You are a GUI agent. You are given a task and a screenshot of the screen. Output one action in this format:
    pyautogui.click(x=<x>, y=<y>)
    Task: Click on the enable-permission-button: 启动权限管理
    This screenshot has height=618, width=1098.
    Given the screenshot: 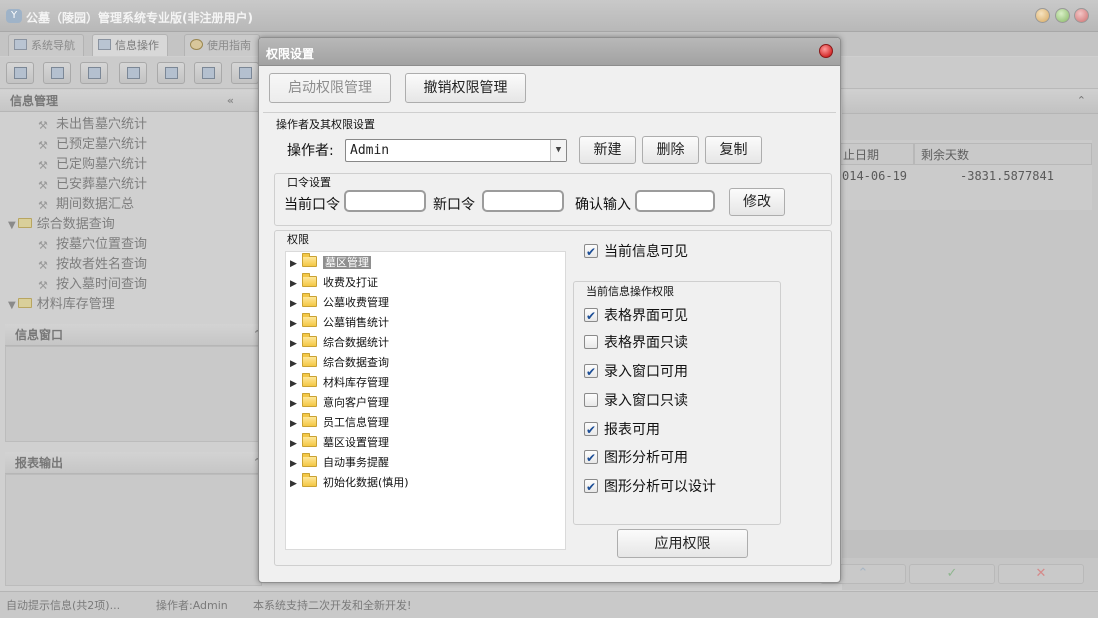 What is the action you would take?
    pyautogui.click(x=330, y=88)
    